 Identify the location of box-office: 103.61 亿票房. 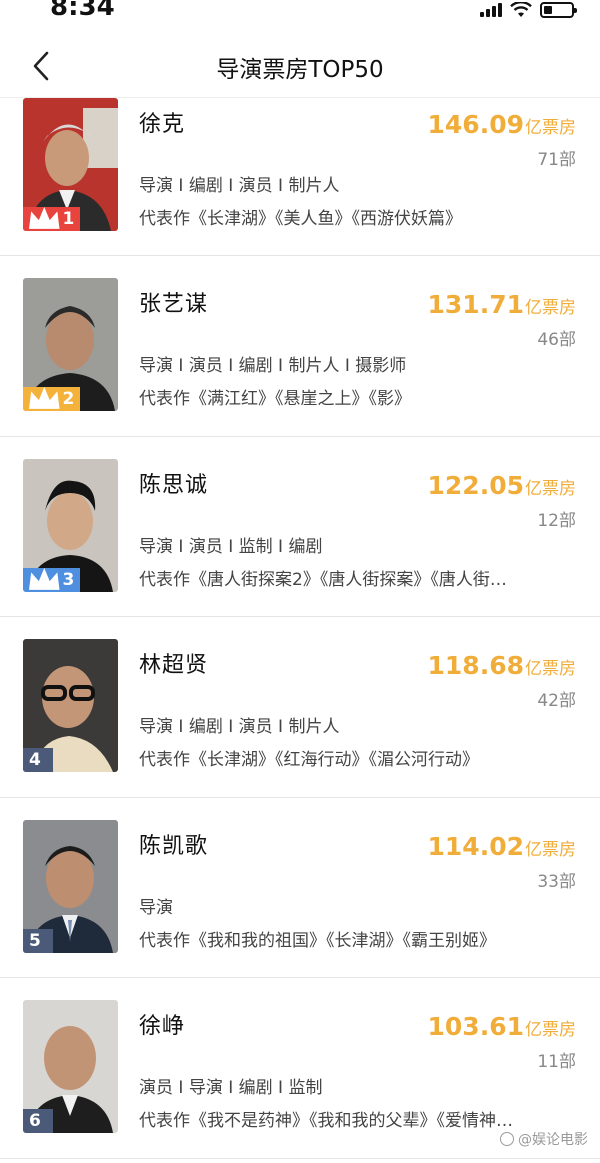
(502, 1026).